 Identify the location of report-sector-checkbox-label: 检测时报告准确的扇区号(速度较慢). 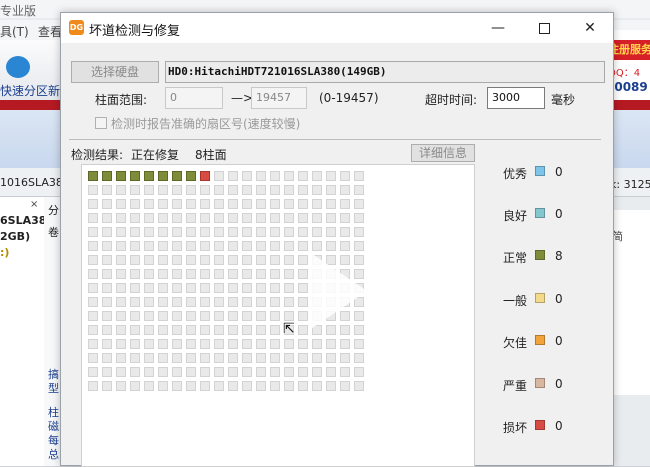
(205, 123).